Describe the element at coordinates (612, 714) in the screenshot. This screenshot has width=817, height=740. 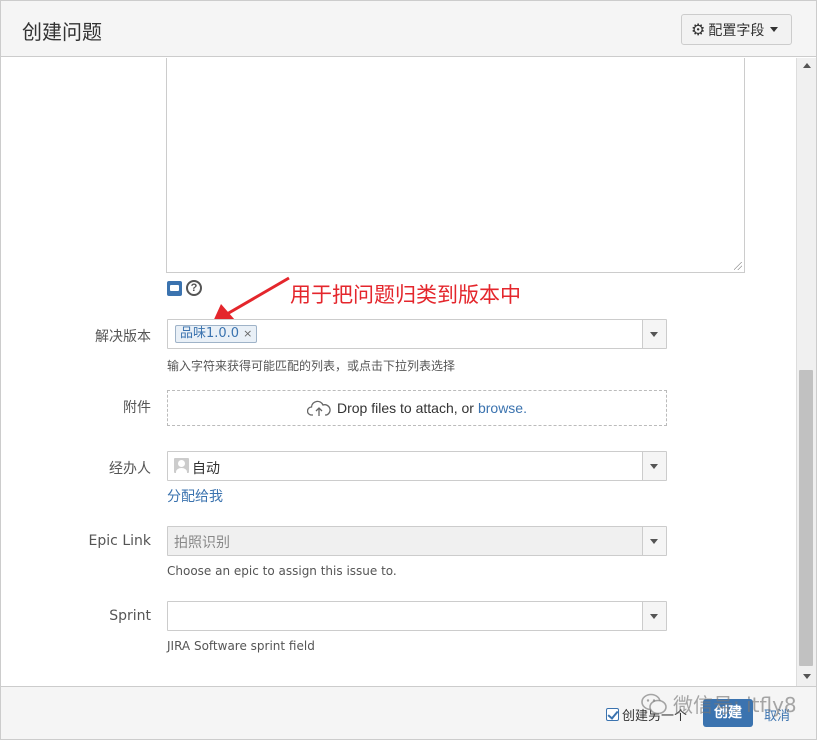
I see `checkbox-checked-icon` at that location.